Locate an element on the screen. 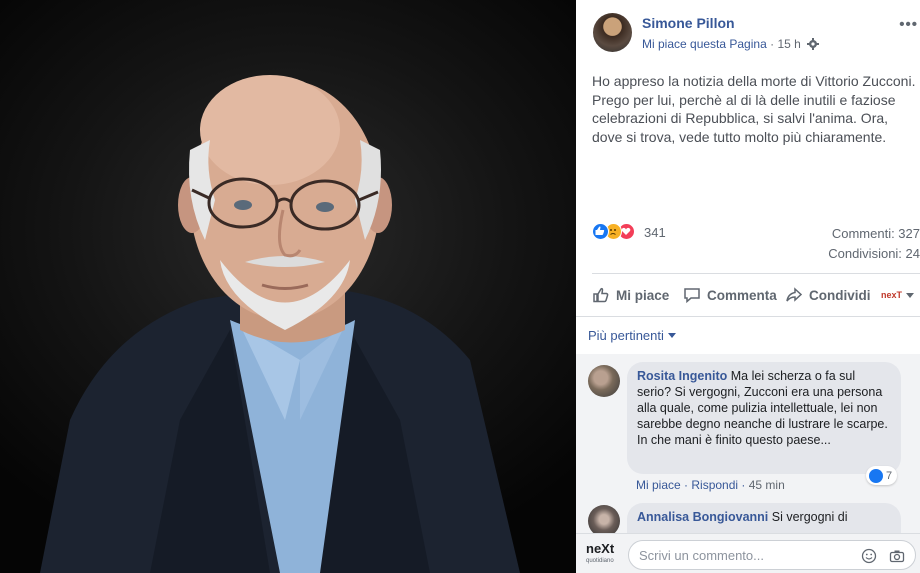 Image resolution: width=920 pixels, height=573 pixels. commenter-name: Rosita Ingenito is located at coordinates (682, 376).